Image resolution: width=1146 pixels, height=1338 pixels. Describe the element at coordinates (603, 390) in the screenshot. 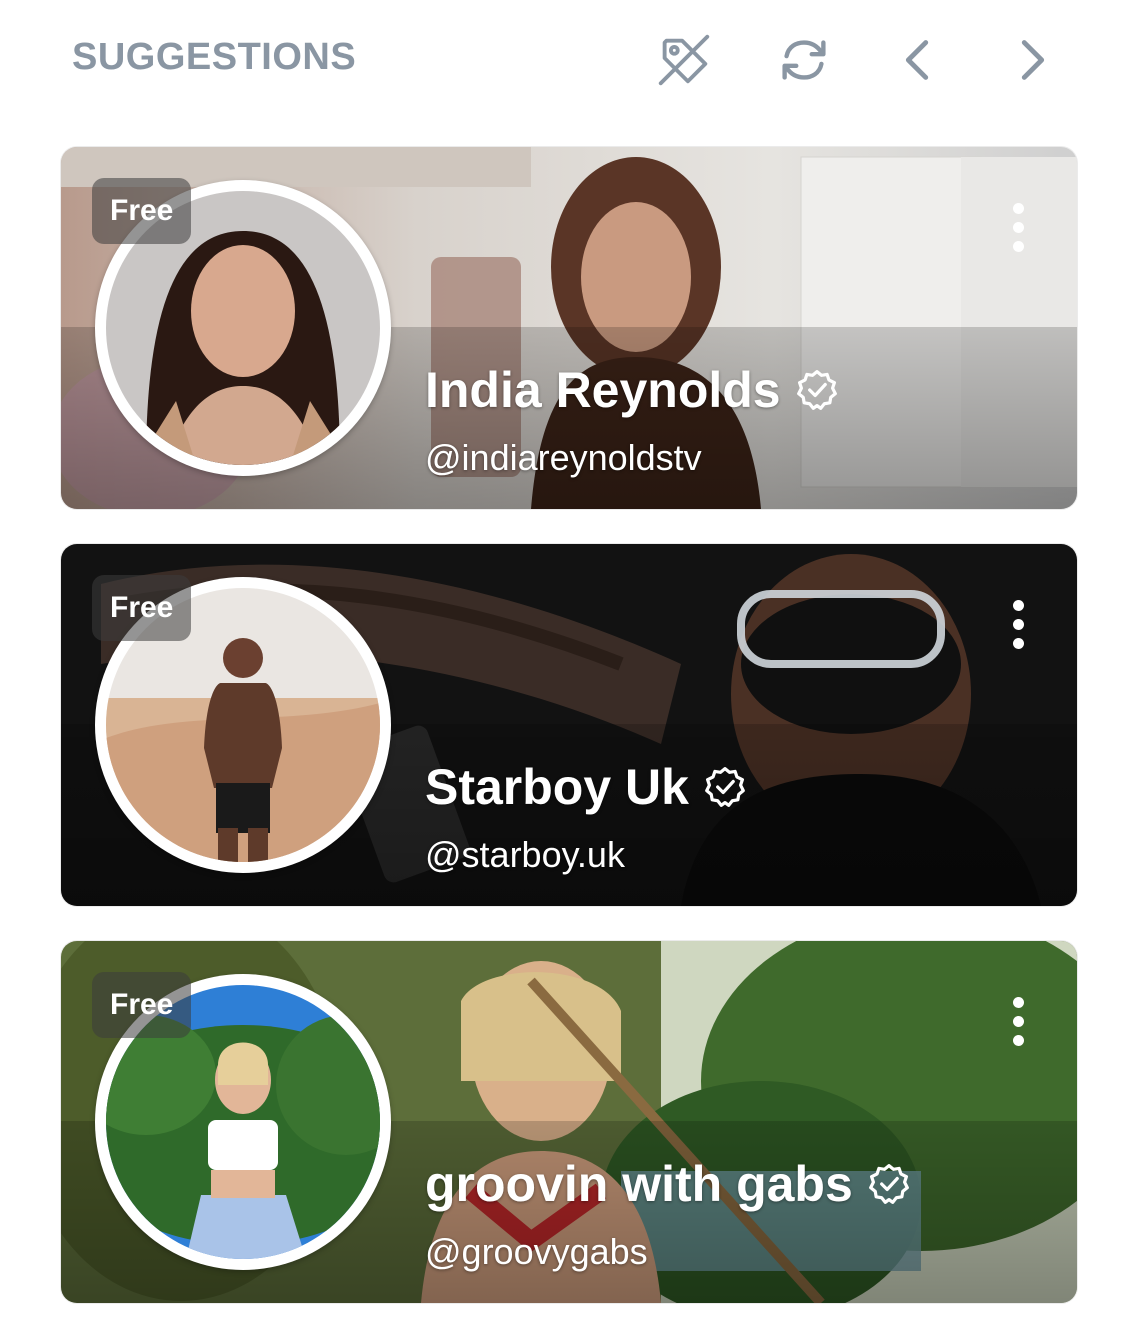

I see `creator-name: India Reynolds` at that location.